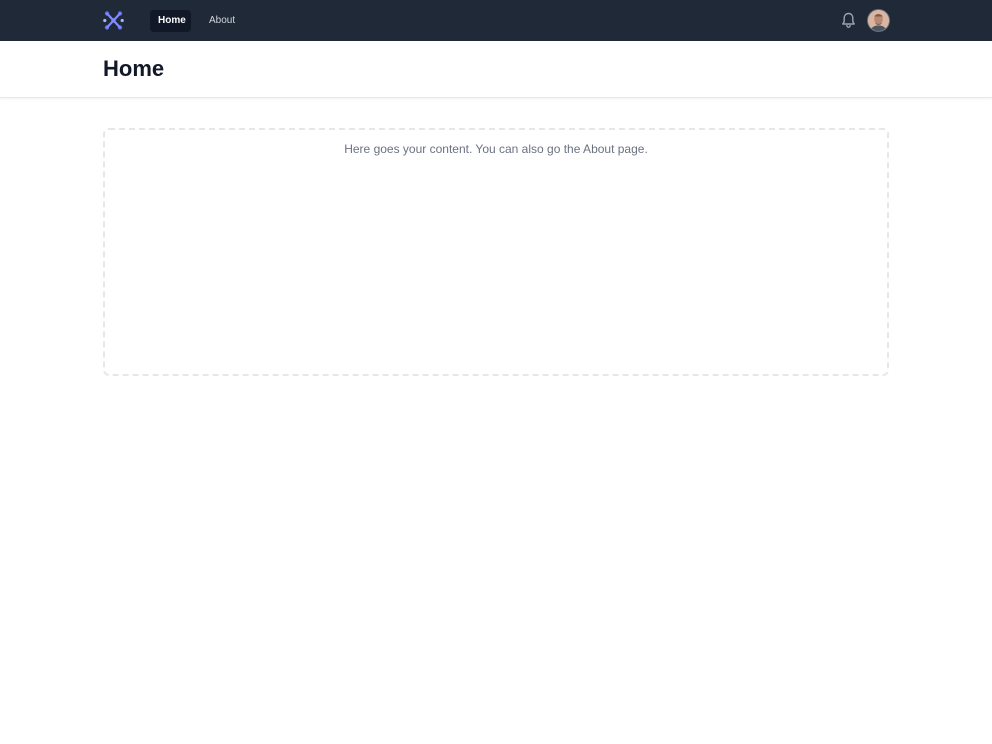 The height and width of the screenshot is (744, 992). I want to click on top-navbar: Home About, so click(496, 20).